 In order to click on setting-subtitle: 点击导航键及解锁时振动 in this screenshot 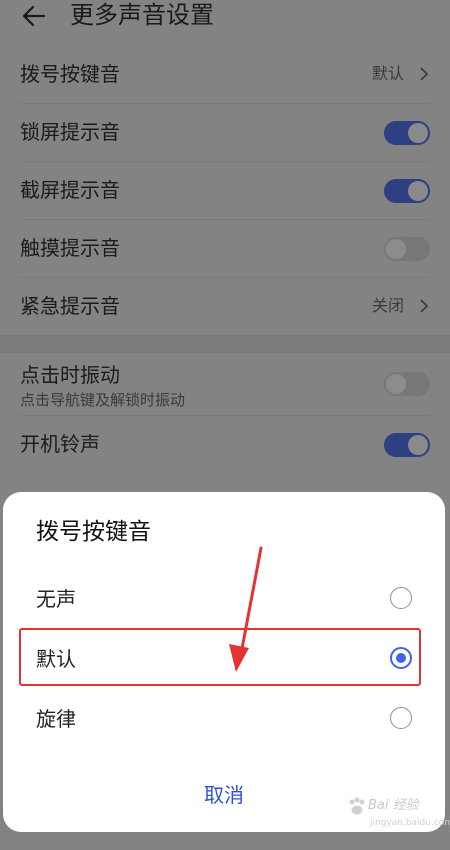, I will do `click(103, 400)`.